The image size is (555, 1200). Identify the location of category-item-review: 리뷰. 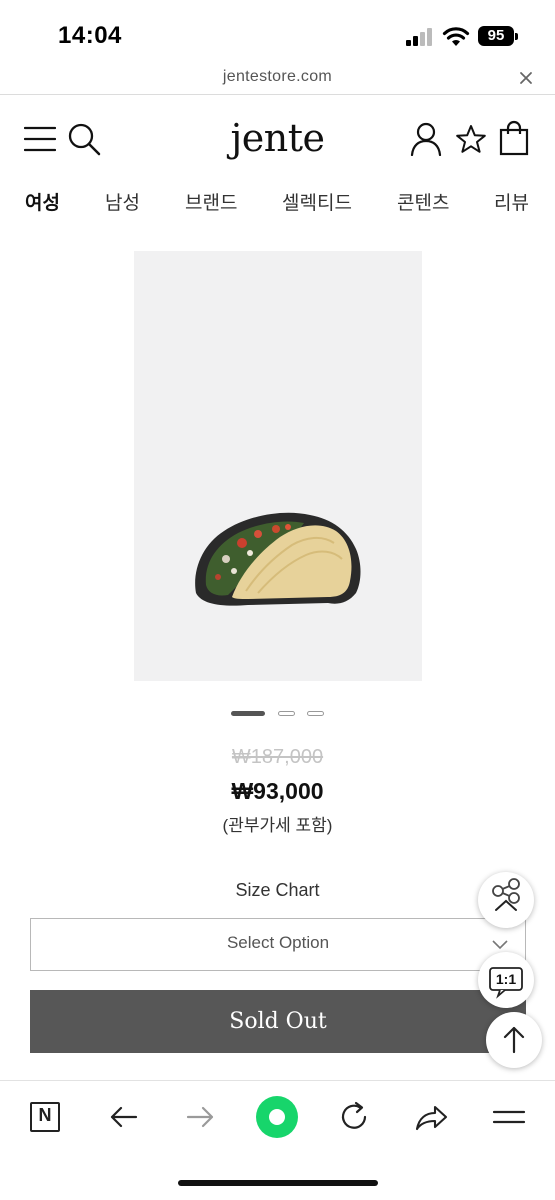
(511, 201).